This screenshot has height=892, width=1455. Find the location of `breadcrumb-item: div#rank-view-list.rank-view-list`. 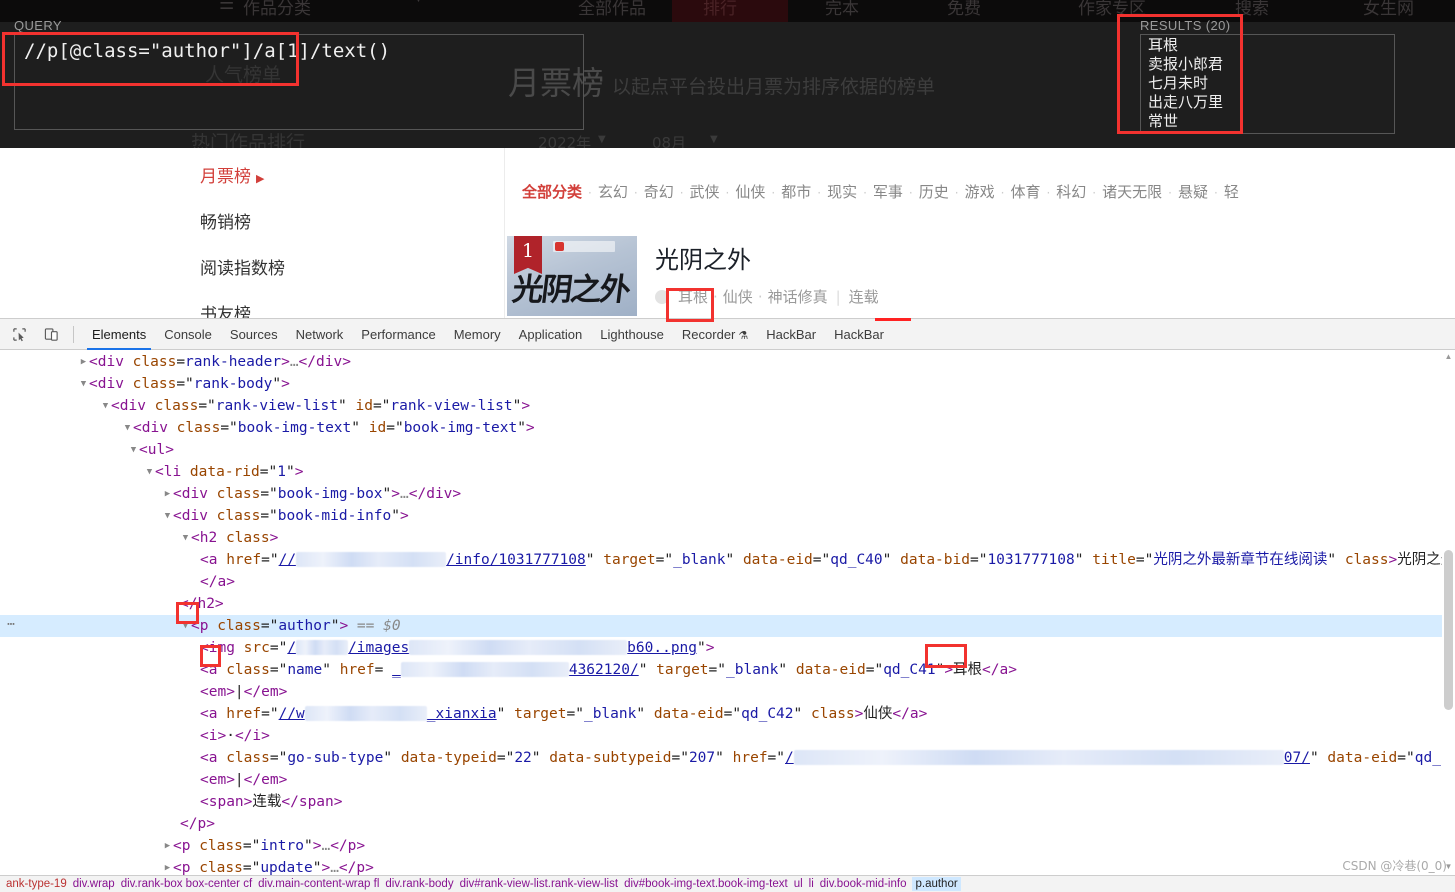

breadcrumb-item: div#rank-view-list.rank-view-list is located at coordinates (539, 884).